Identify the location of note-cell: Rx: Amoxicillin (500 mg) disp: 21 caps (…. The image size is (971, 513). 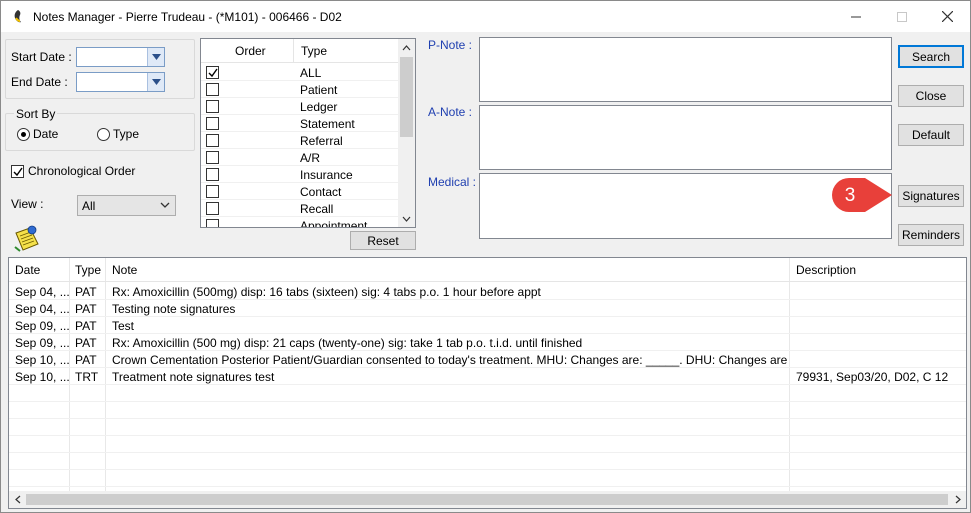
(347, 343).